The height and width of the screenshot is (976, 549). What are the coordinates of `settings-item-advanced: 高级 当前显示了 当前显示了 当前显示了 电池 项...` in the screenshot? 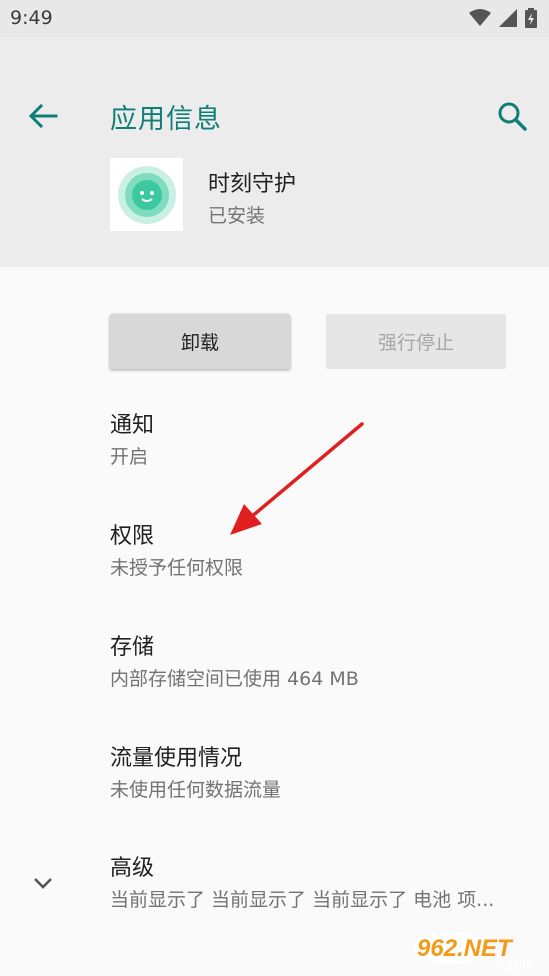 It's located at (320, 884).